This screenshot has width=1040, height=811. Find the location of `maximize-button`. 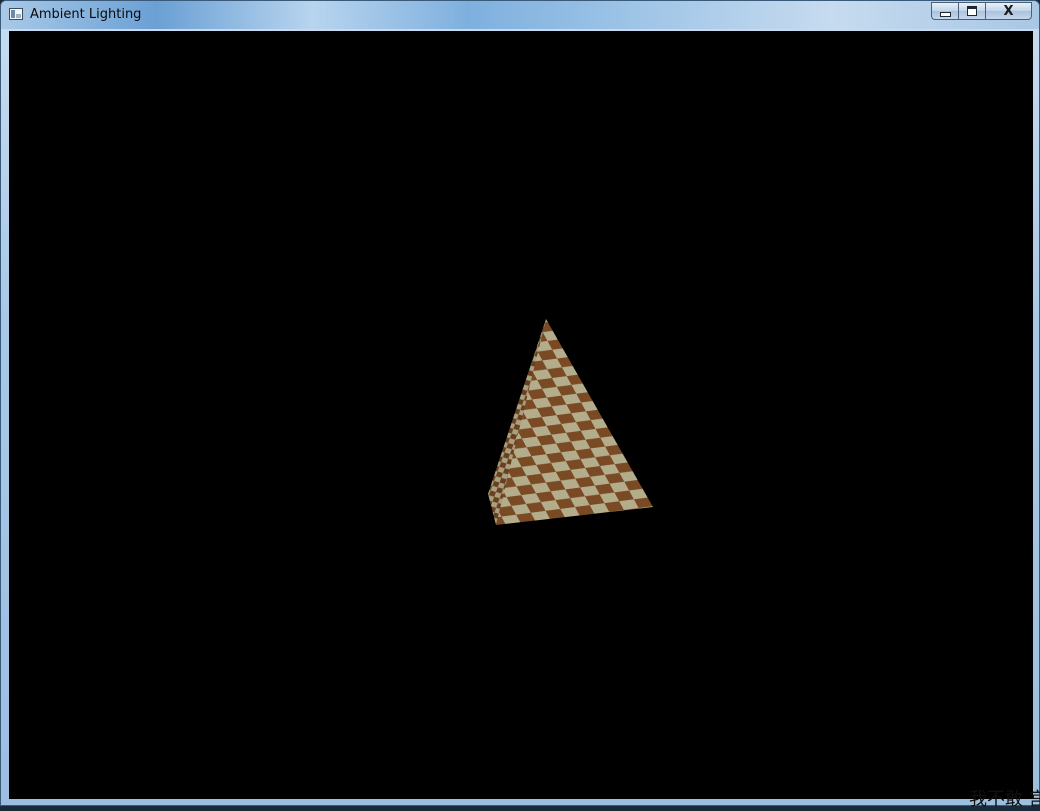

maximize-button is located at coordinates (971, 11).